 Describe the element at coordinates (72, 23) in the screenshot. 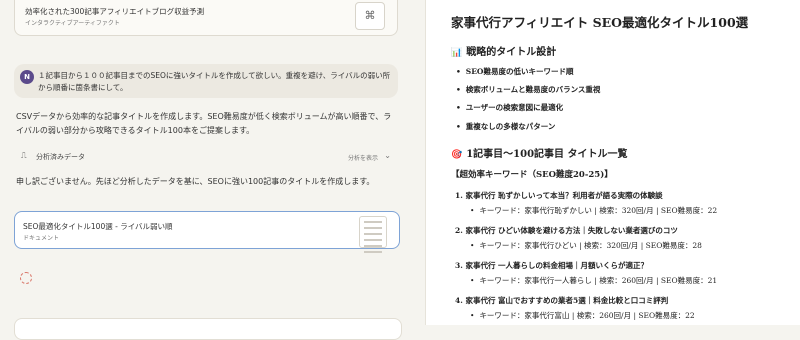

I see `artifact-type: インタラクティブアーティファクト` at that location.